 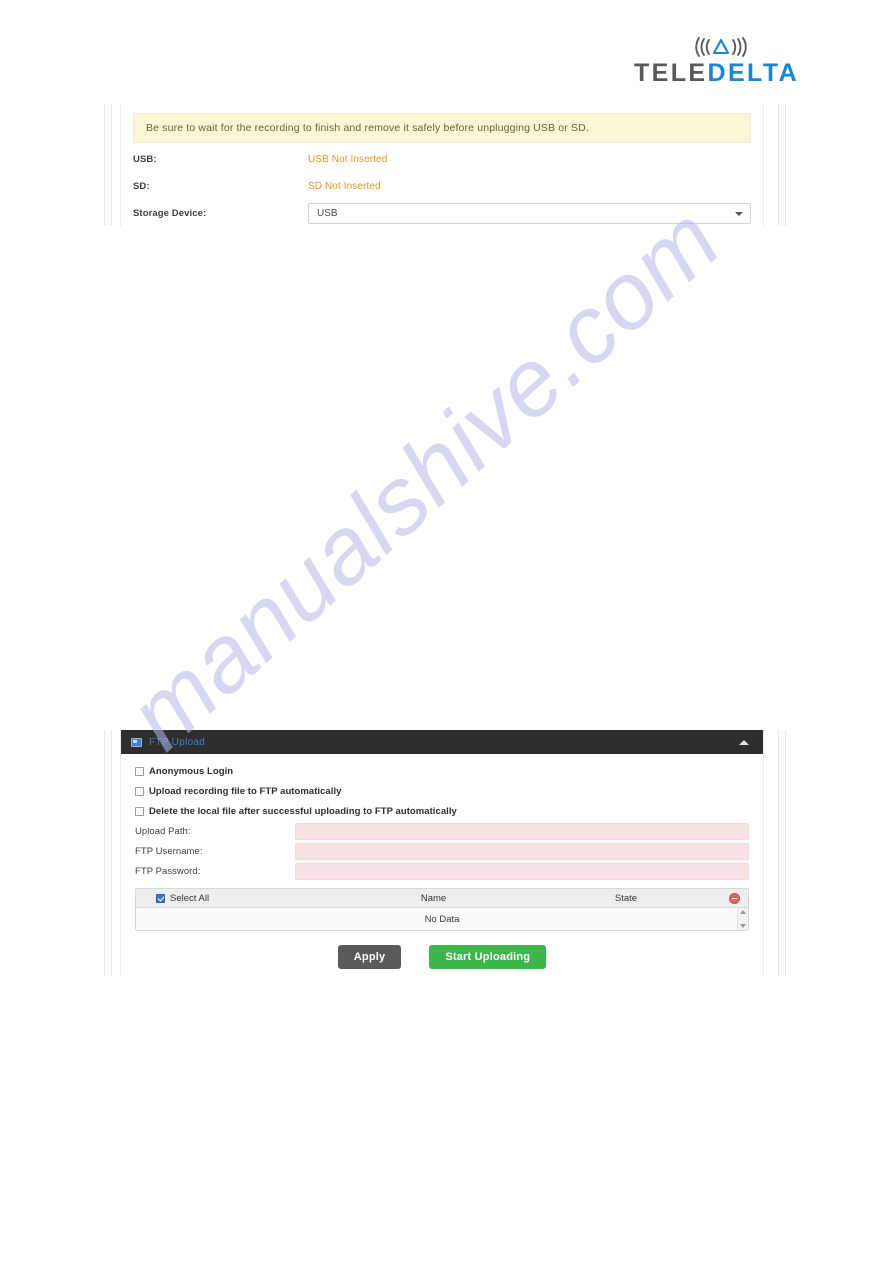 I want to click on apply-button: Apply, so click(x=369, y=957).